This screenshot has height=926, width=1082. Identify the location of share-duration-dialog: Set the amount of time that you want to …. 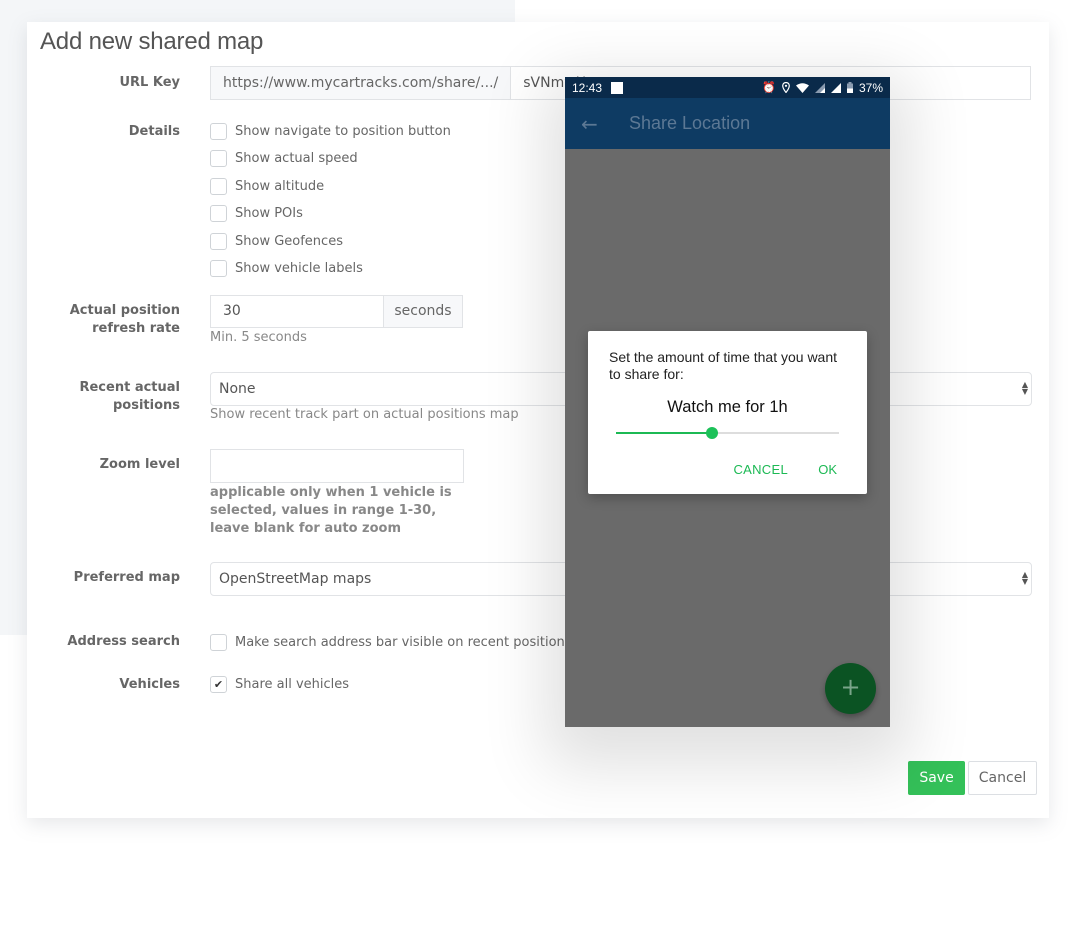
(727, 412).